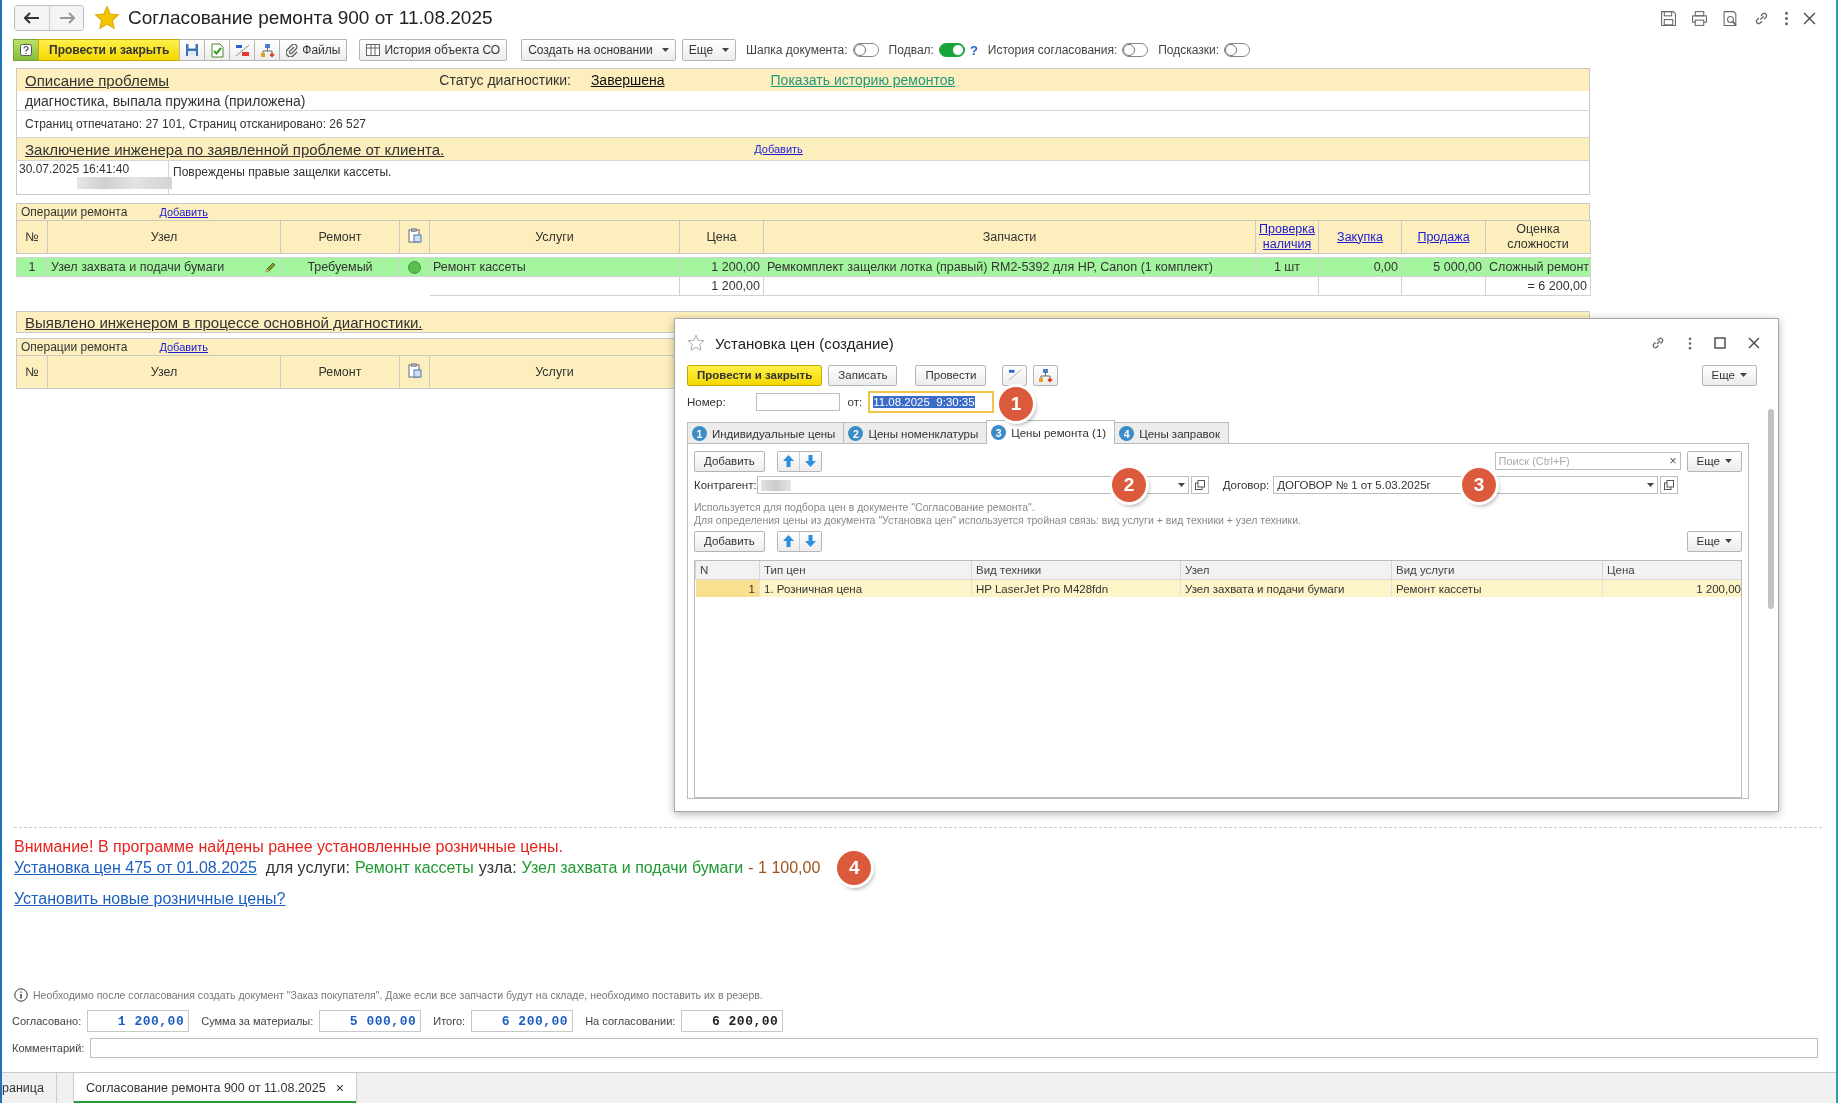 The width and height of the screenshot is (1838, 1103). I want to click on back-button, so click(32, 18).